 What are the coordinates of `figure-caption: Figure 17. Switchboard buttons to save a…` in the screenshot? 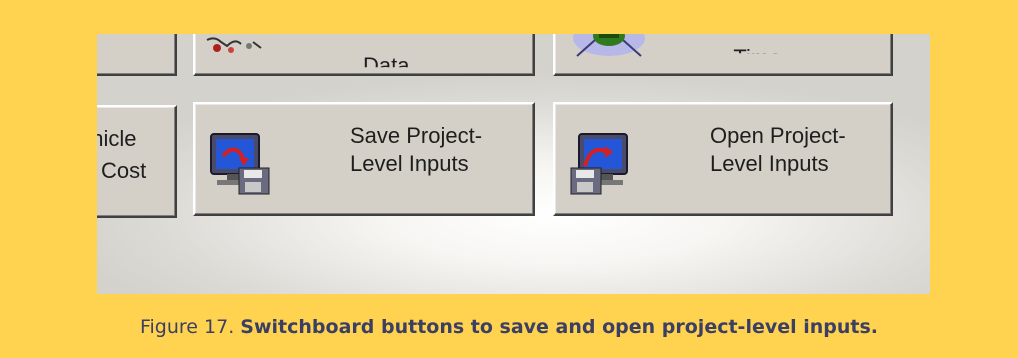 It's located at (509, 327).